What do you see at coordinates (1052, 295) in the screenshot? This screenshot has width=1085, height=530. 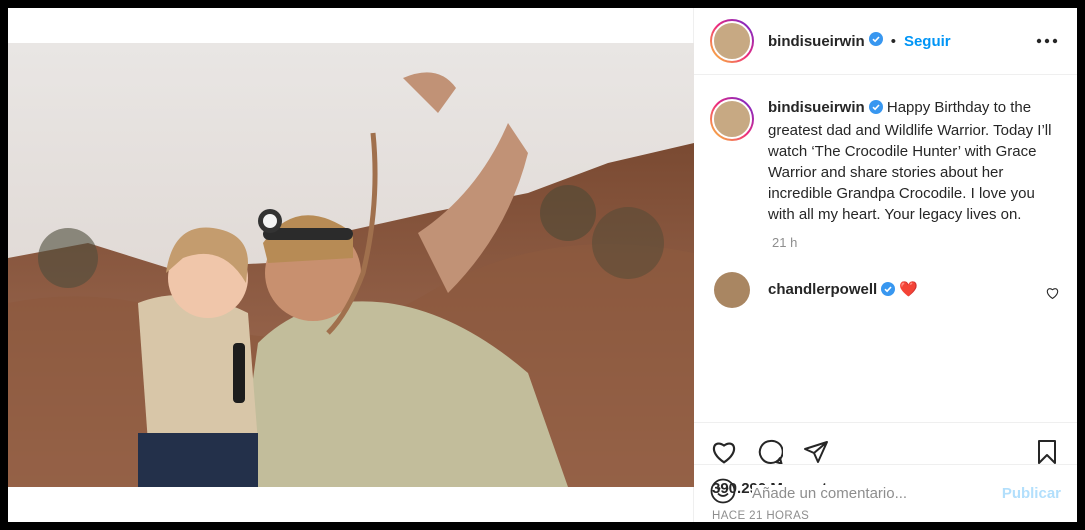 I see `small-heart-icon` at bounding box center [1052, 295].